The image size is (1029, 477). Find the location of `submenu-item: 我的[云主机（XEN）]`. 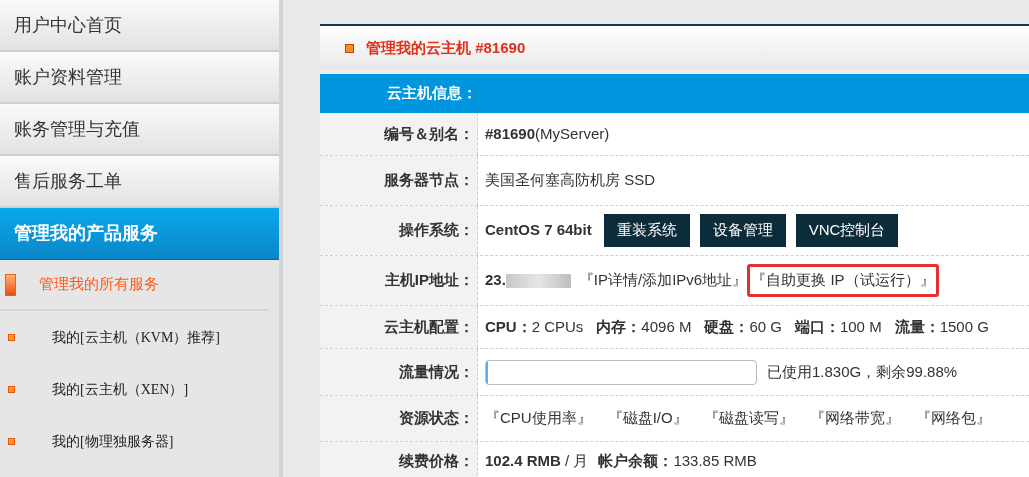

submenu-item: 我的[云主机（XEN）] is located at coordinates (120, 389).